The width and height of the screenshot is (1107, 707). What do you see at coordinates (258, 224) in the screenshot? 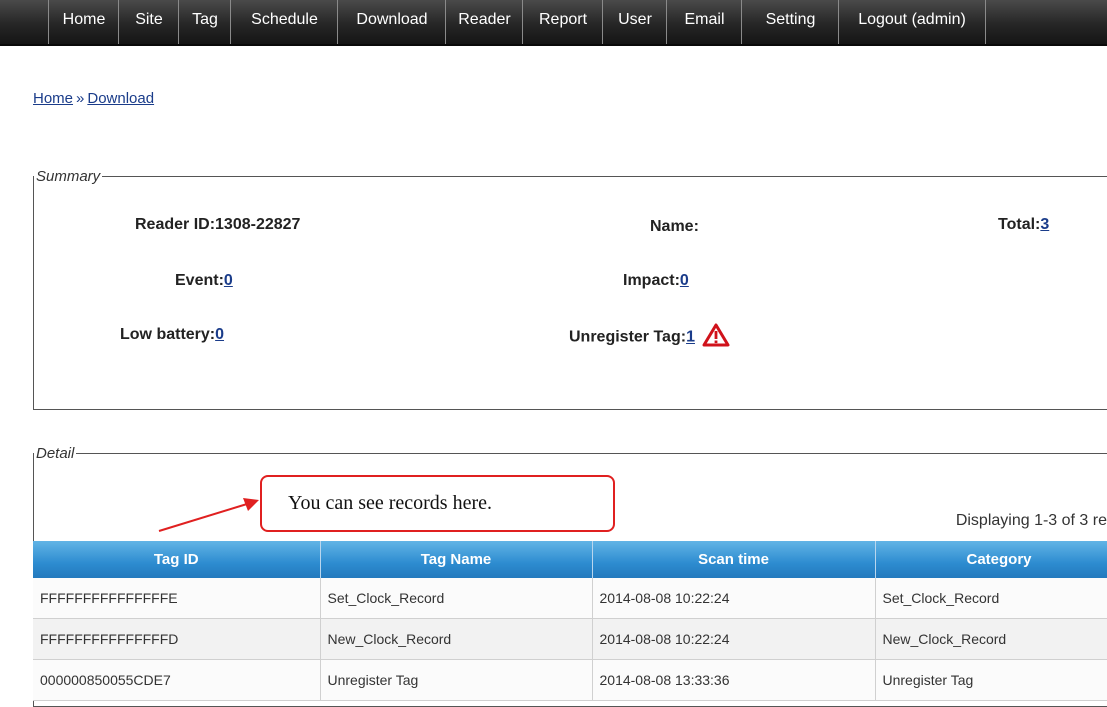
I see `reader-id-value: 1308-22827` at bounding box center [258, 224].